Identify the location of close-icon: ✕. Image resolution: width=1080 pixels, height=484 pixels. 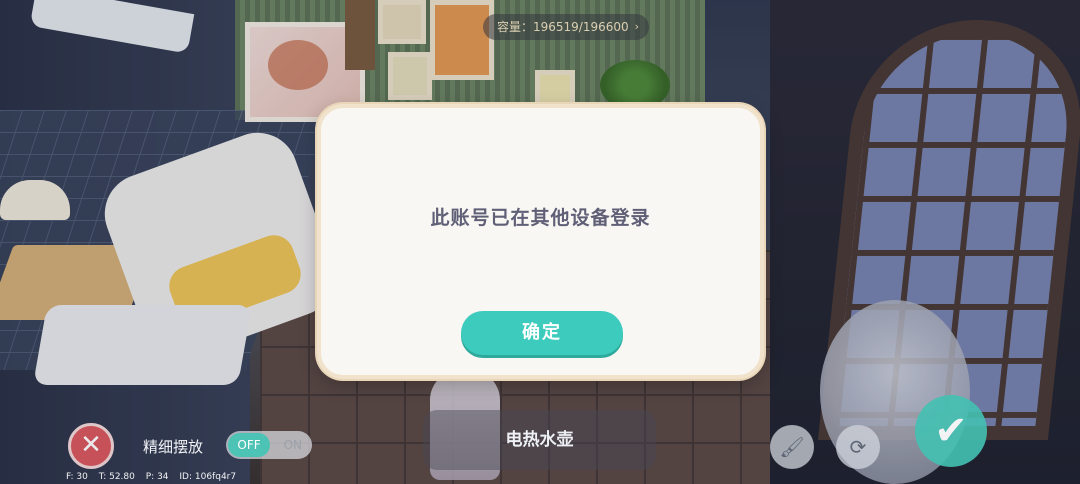
(91, 445).